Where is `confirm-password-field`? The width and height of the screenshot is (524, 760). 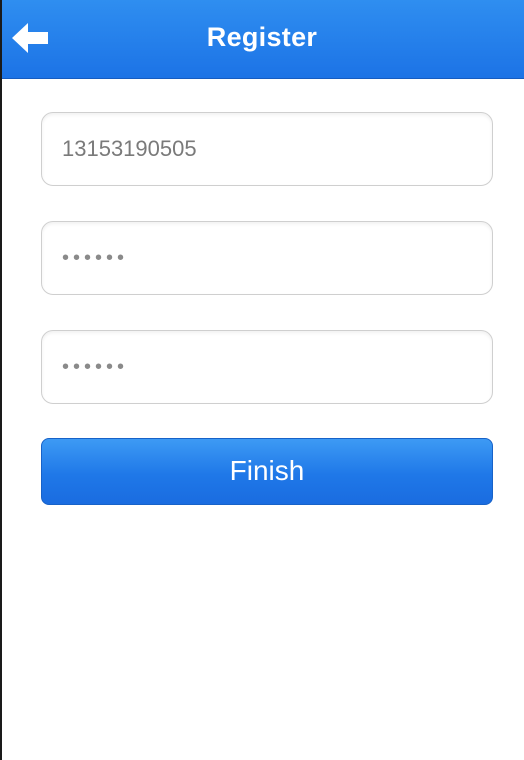 confirm-password-field is located at coordinates (267, 367).